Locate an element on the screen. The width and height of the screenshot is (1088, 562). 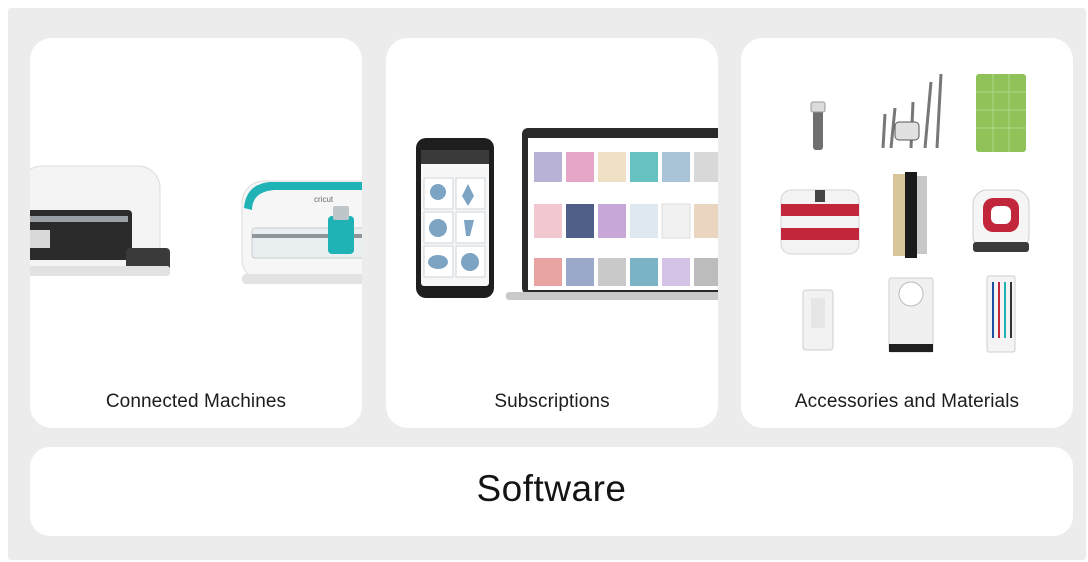
cutting-machines-image: cricut is located at coordinates (196, 224).